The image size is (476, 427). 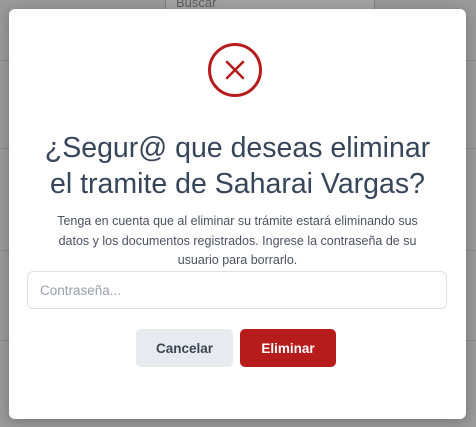 What do you see at coordinates (237, 184) in the screenshot?
I see `dialog-title-line: el tramite de Saharai Vargas?` at bounding box center [237, 184].